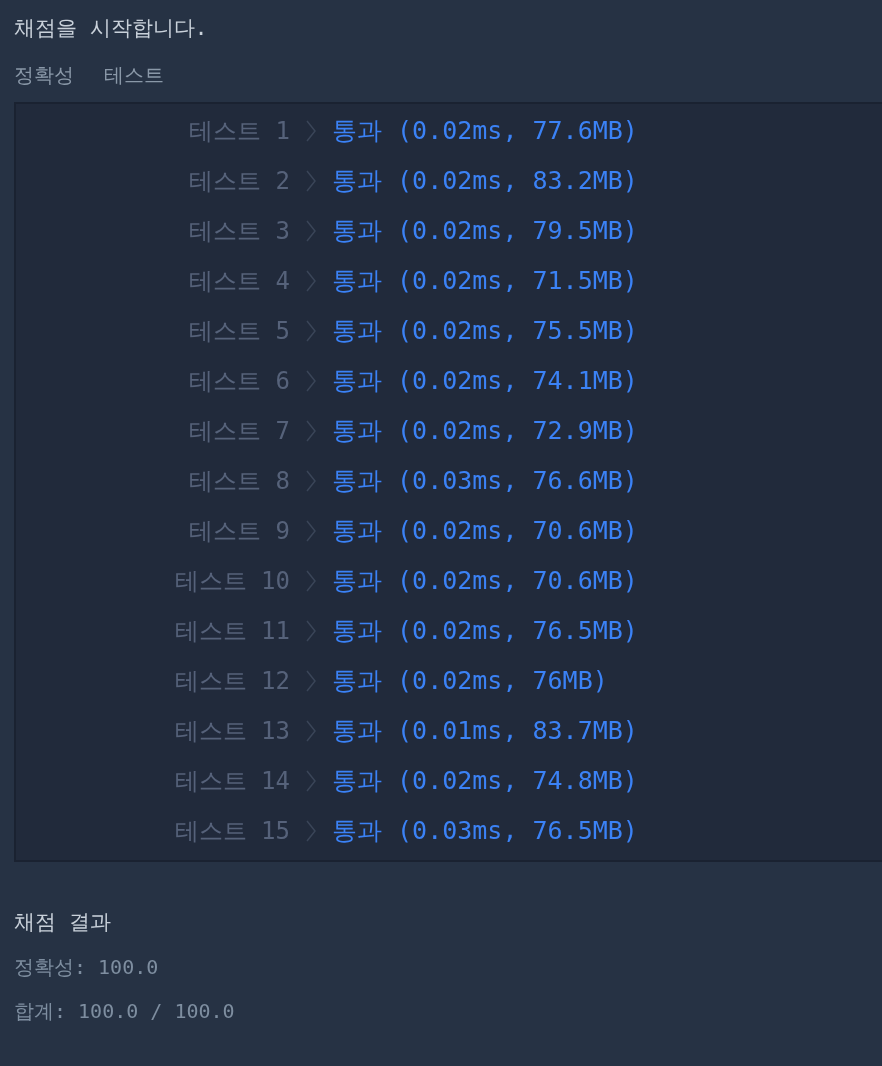 The width and height of the screenshot is (882, 1066). I want to click on test-label: 테스트 10, so click(231, 581).